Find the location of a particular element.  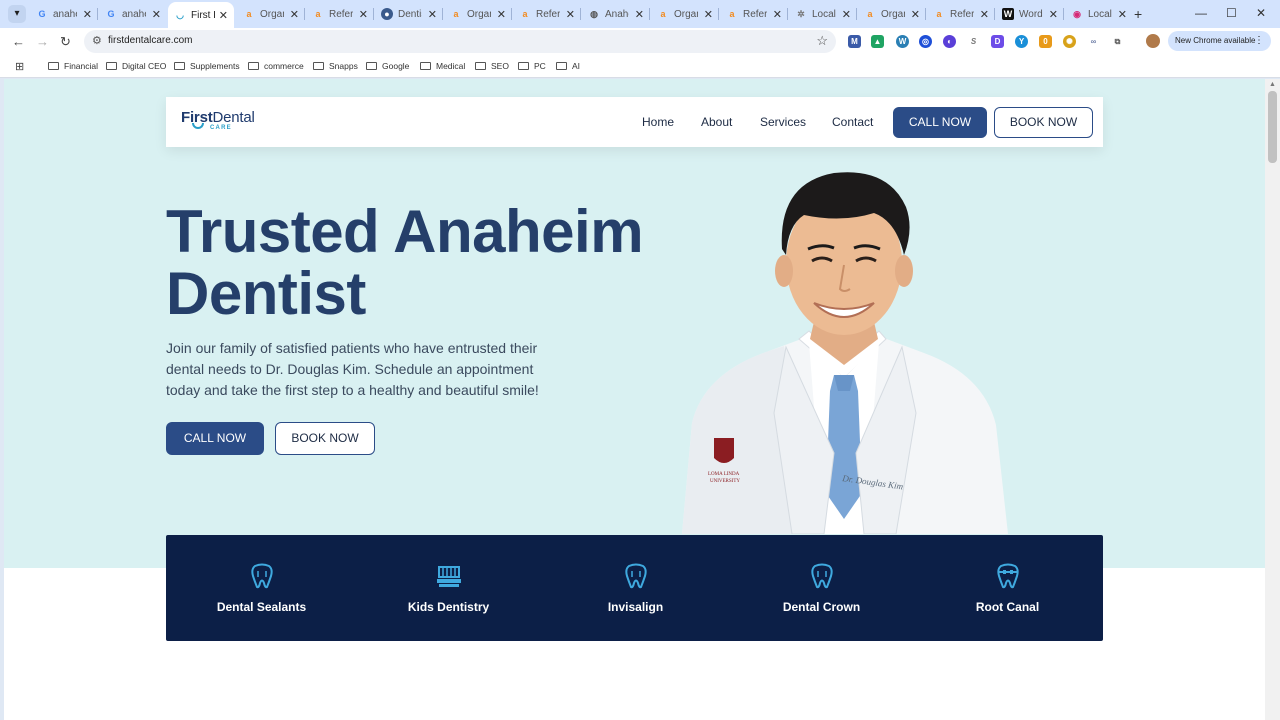

tab-5: a Refer ✕ is located at coordinates (340, 14).